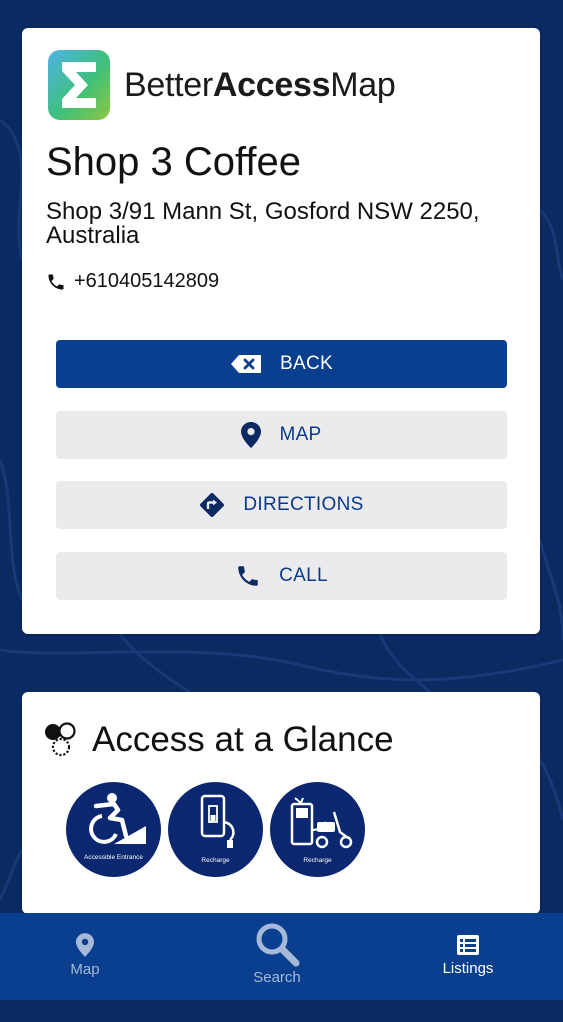 This screenshot has width=563, height=1022. I want to click on directions-turn-icon, so click(212, 505).